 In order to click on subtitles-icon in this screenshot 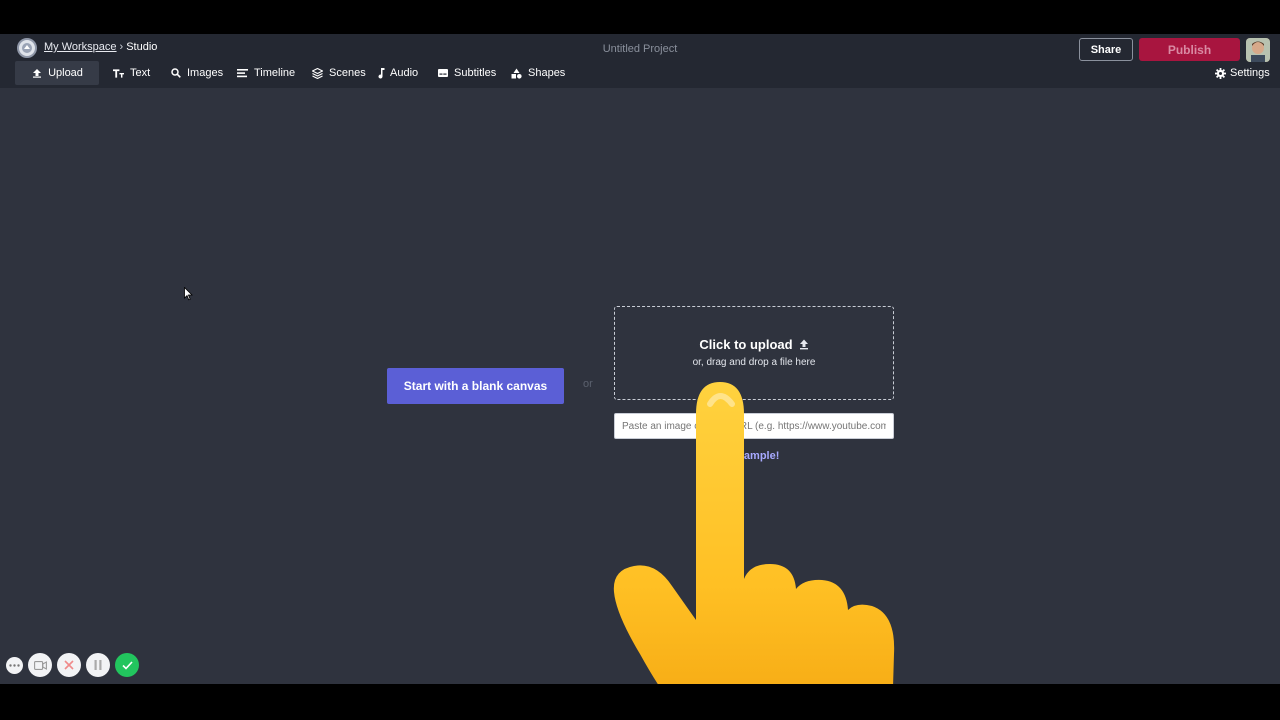, I will do `click(442, 73)`.